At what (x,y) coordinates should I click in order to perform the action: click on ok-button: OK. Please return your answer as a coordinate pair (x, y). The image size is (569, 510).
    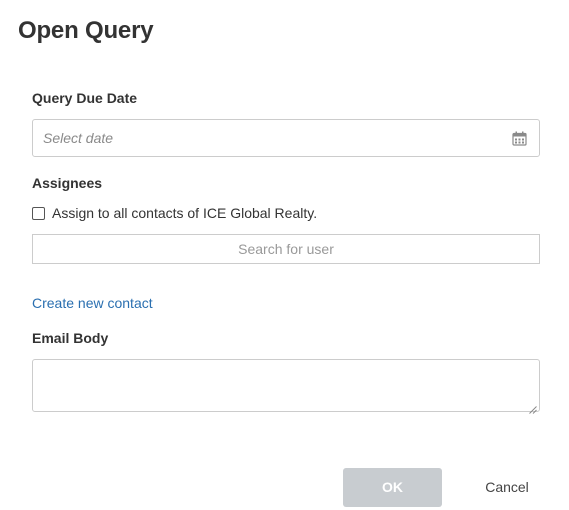
    Looking at the image, I should click on (392, 487).